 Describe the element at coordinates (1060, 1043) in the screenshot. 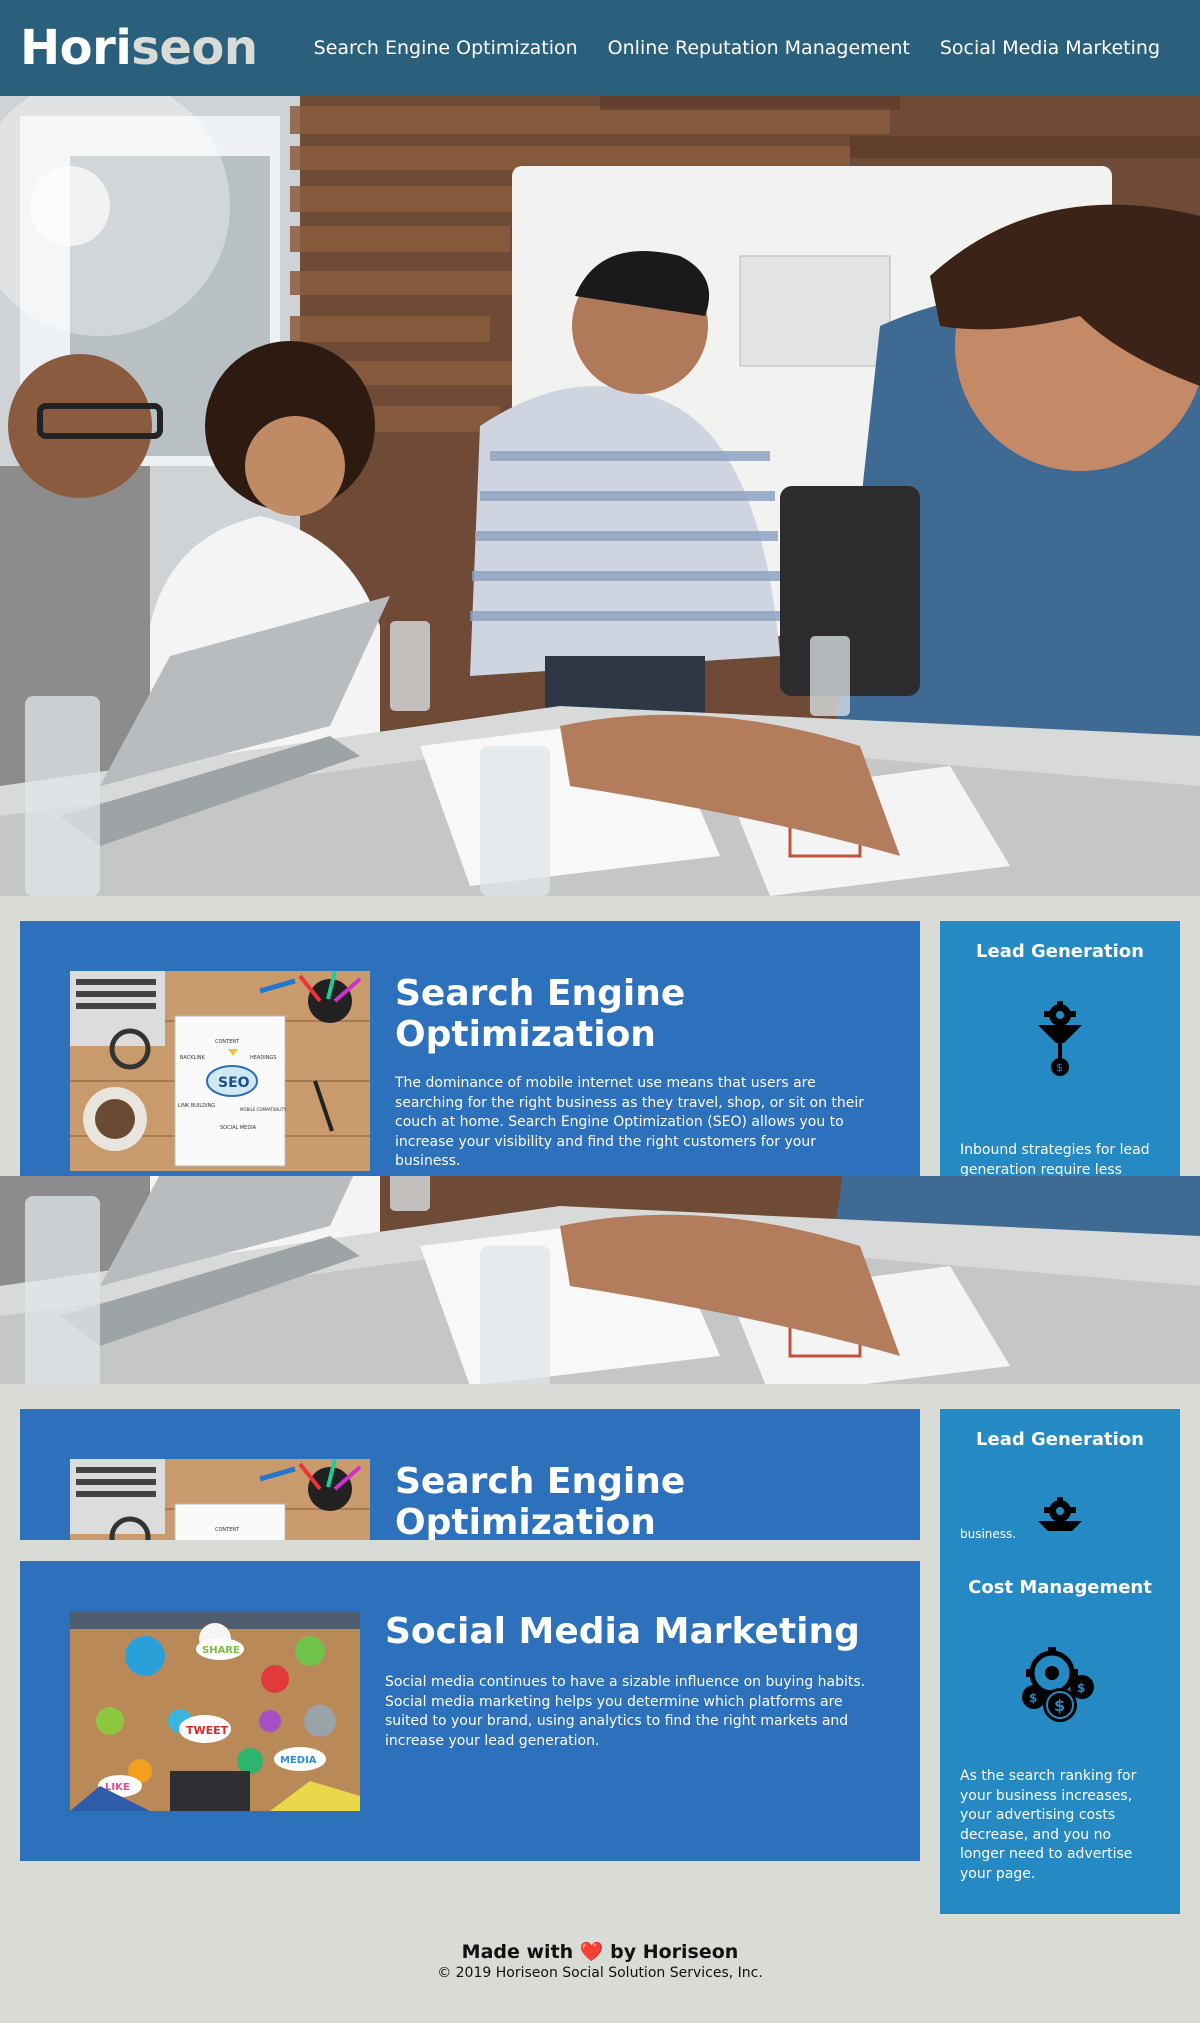

I see `lead-generation-icon: $` at that location.